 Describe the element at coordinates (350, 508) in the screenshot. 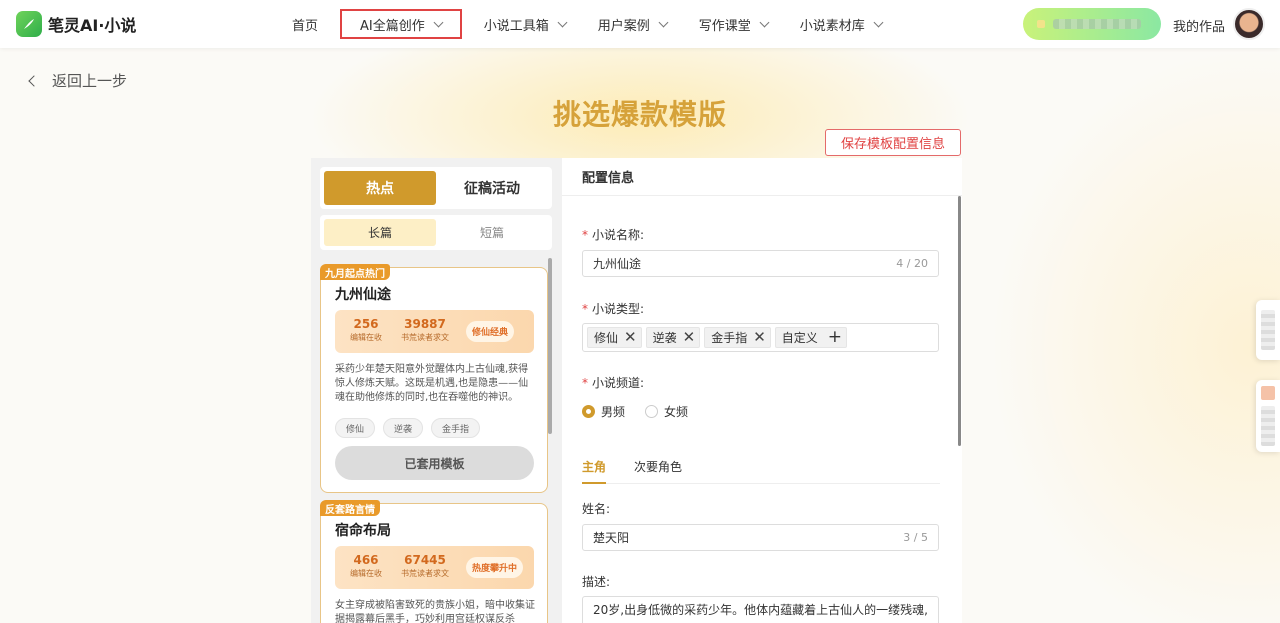

I see `card-tag: 反套路言情` at that location.